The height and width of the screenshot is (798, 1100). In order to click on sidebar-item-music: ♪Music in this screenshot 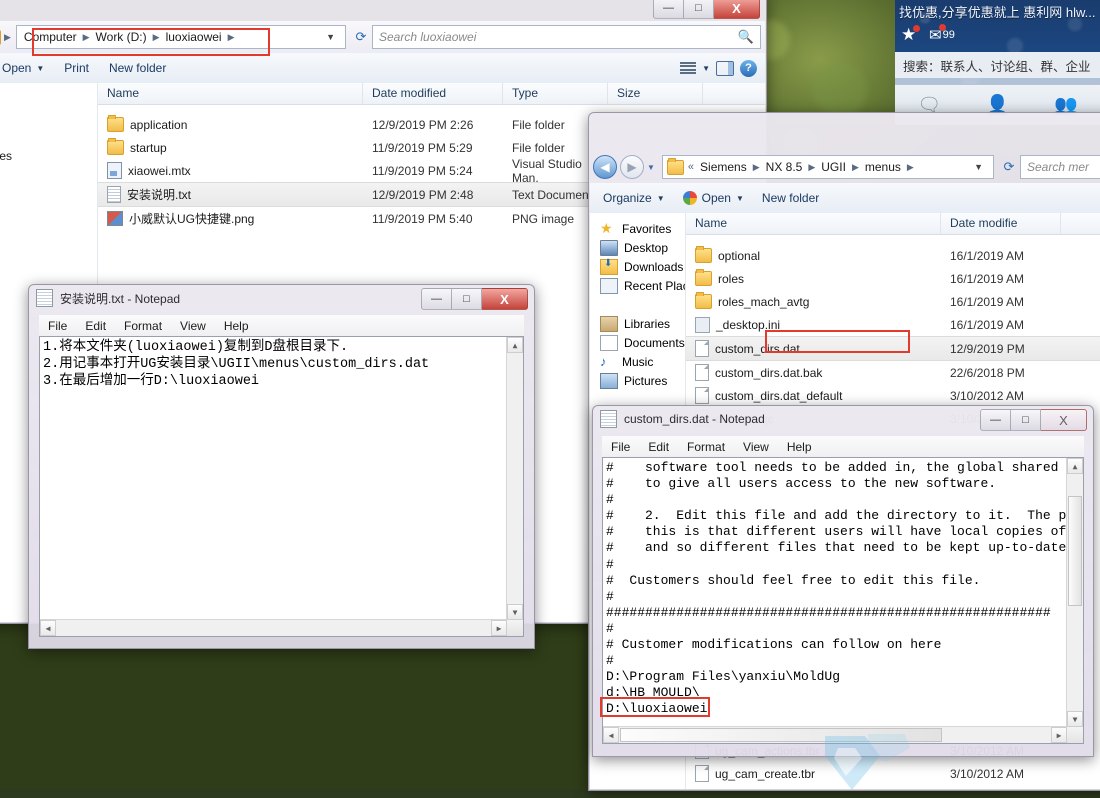, I will do `click(637, 361)`.